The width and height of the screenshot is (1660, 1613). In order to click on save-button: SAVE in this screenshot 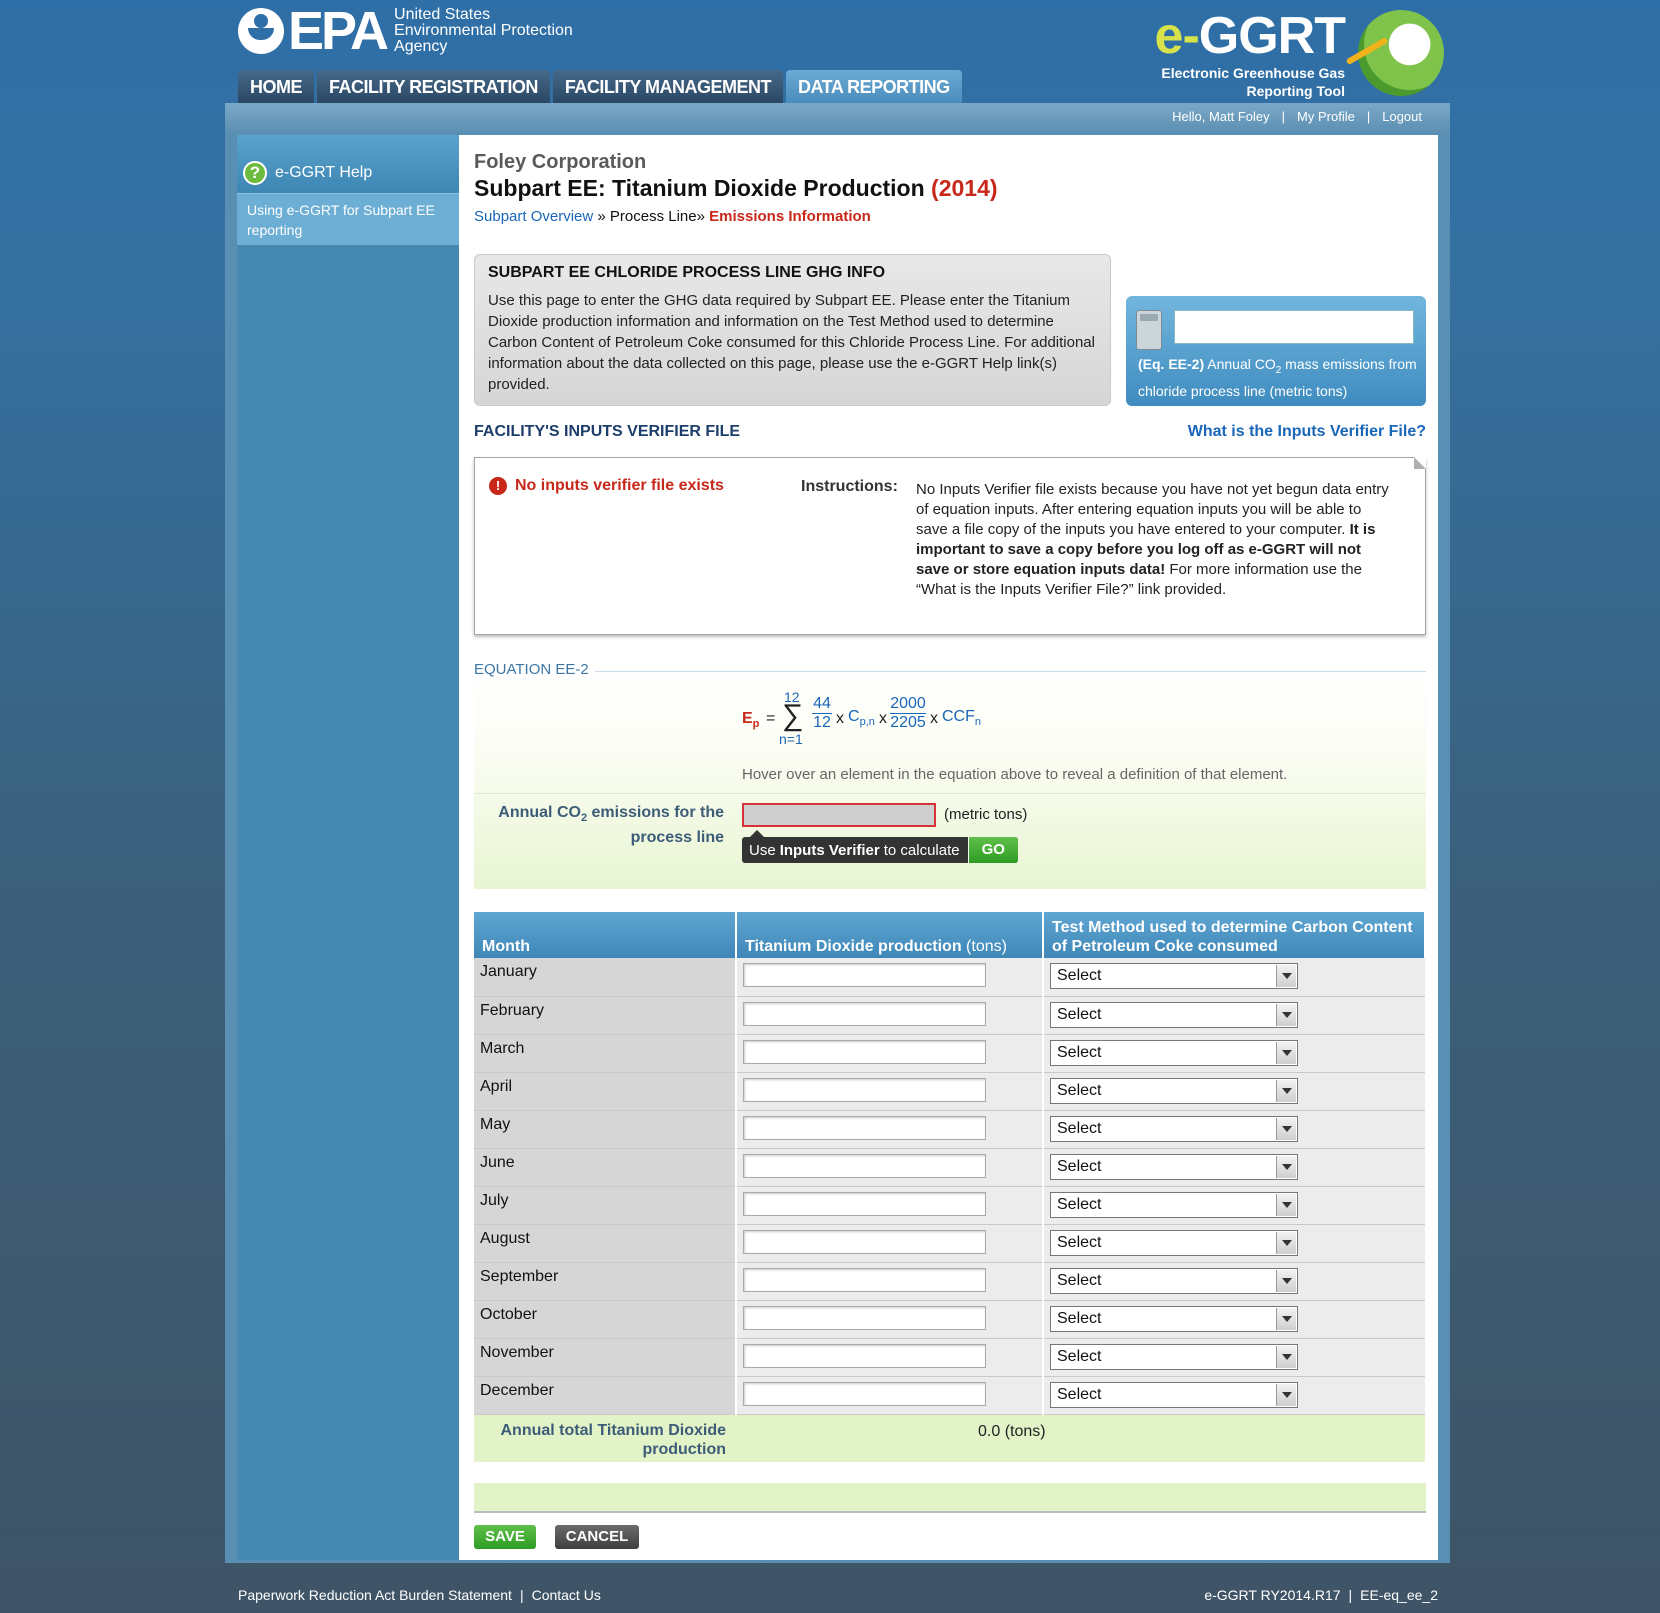, I will do `click(505, 1537)`.